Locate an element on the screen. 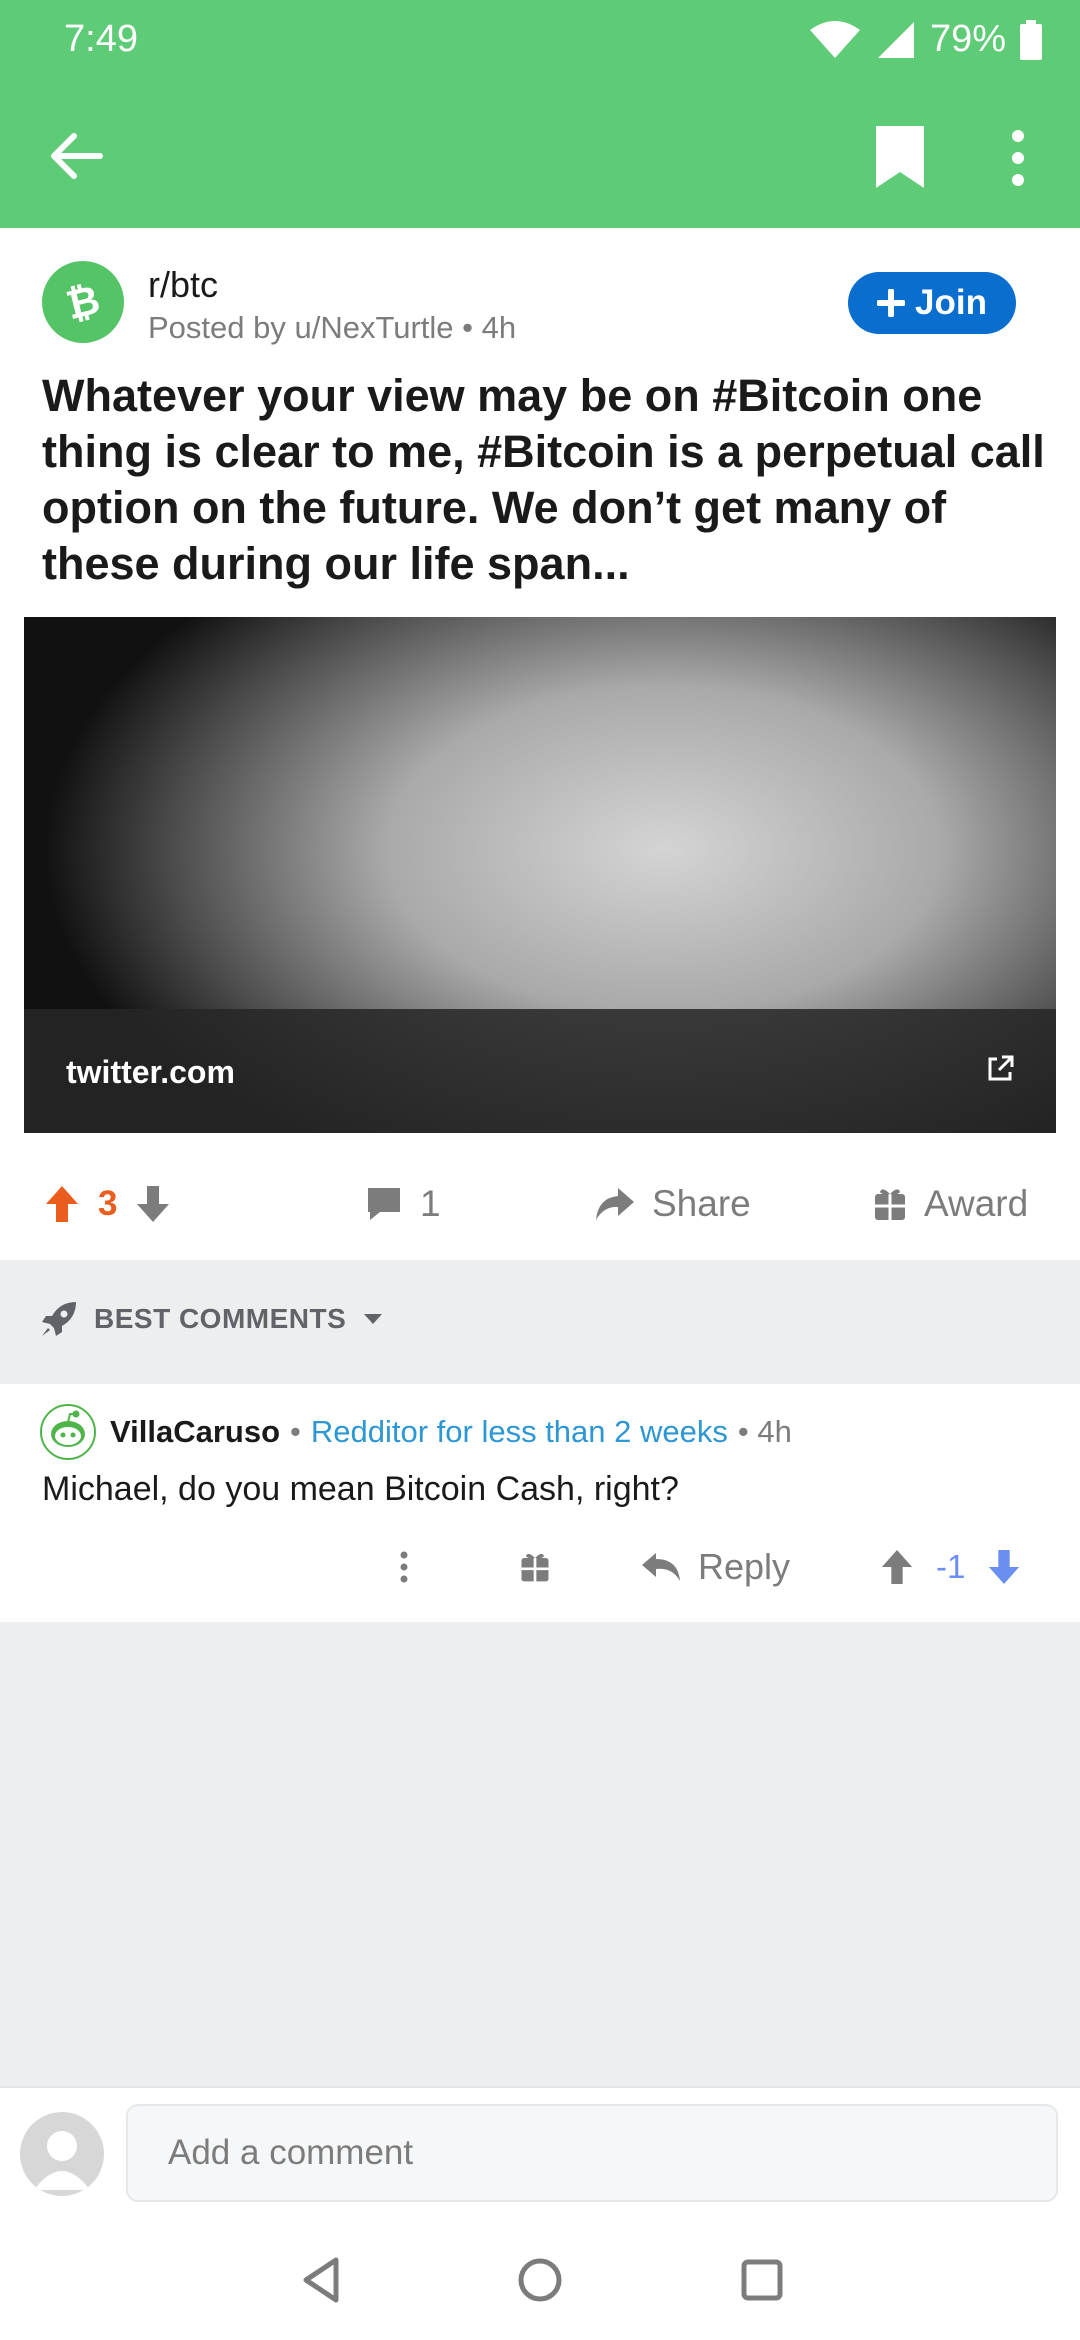 The height and width of the screenshot is (2340, 1080). comment-more-button is located at coordinates (404, 1567).